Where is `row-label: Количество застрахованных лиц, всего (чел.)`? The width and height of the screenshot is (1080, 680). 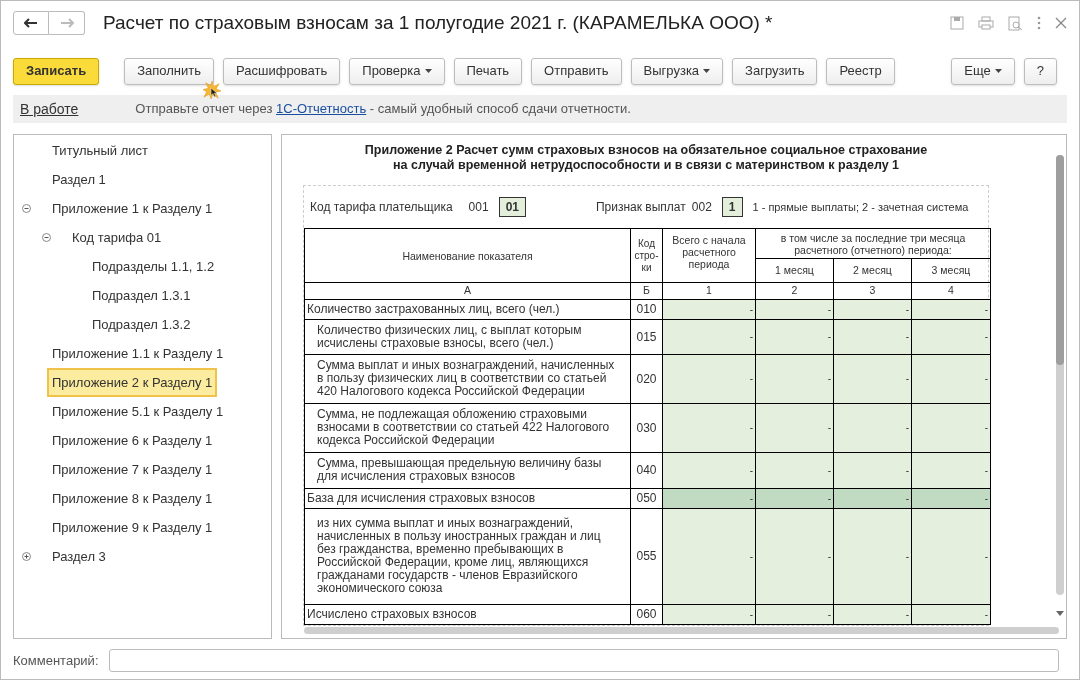 row-label: Количество застрахованных лиц, всего (чел.) is located at coordinates (467, 309).